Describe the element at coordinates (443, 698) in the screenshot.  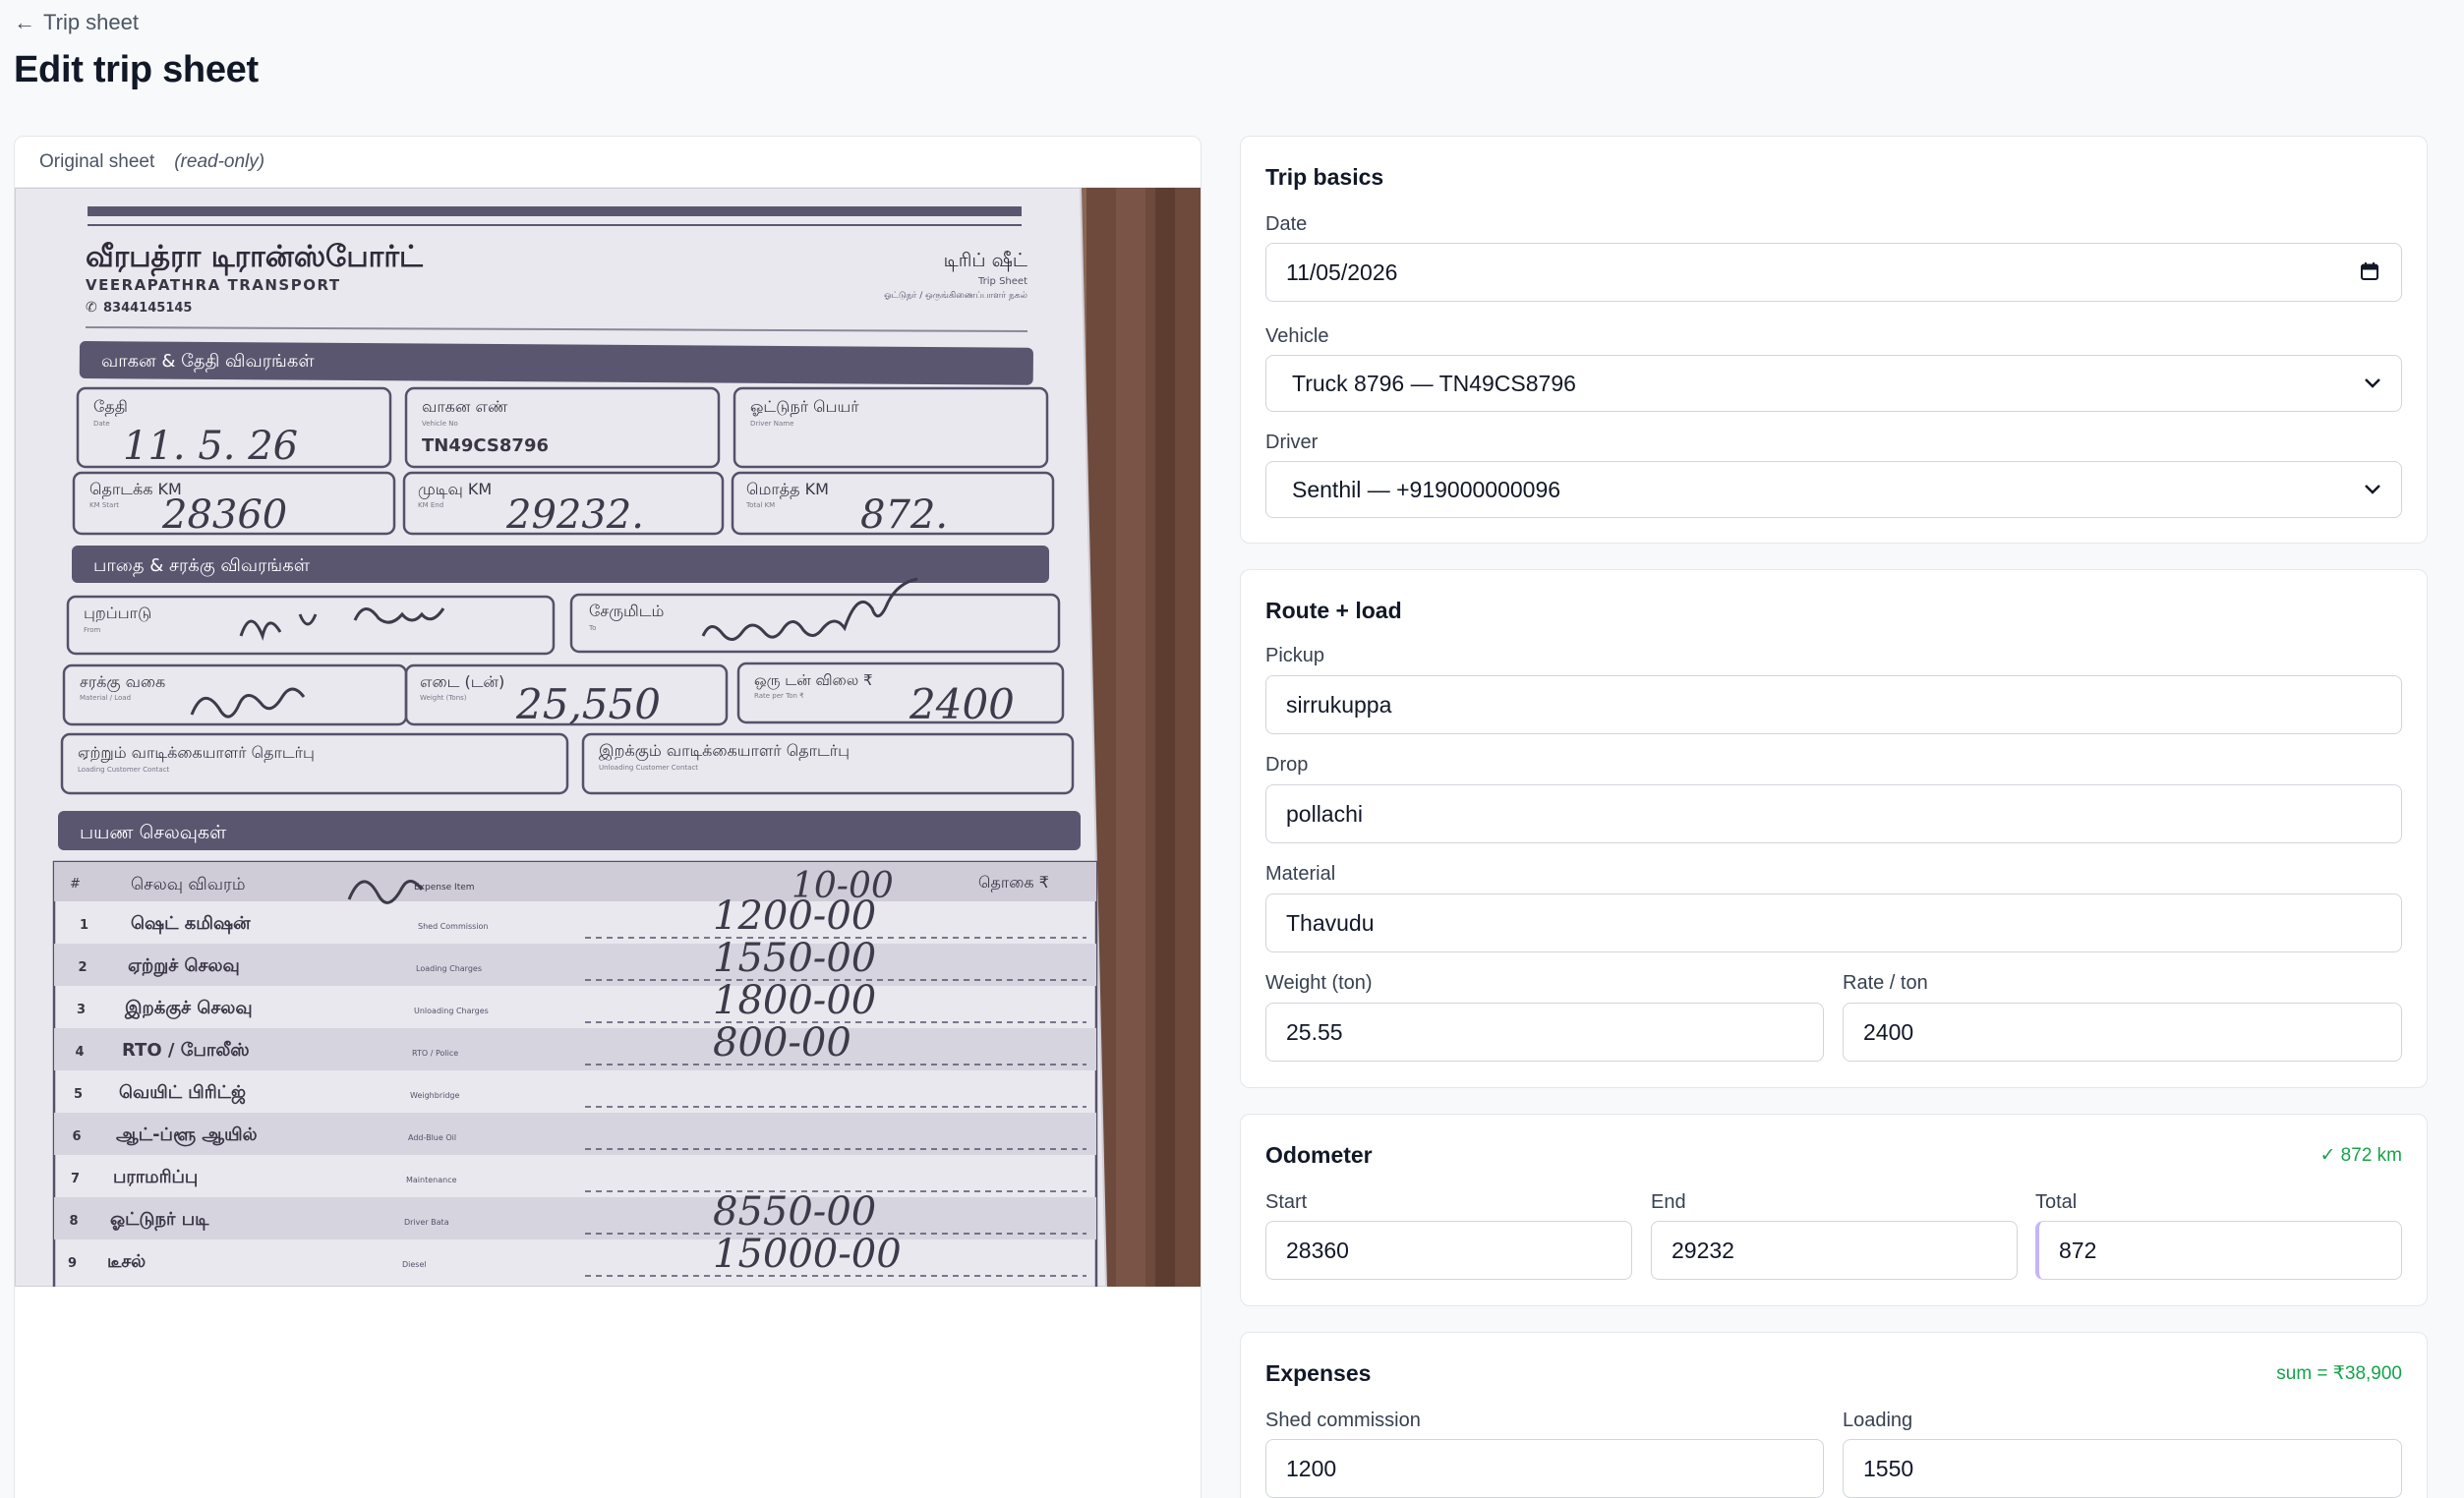
I see `sheet-weight-sub: Weight (Tons)` at that location.